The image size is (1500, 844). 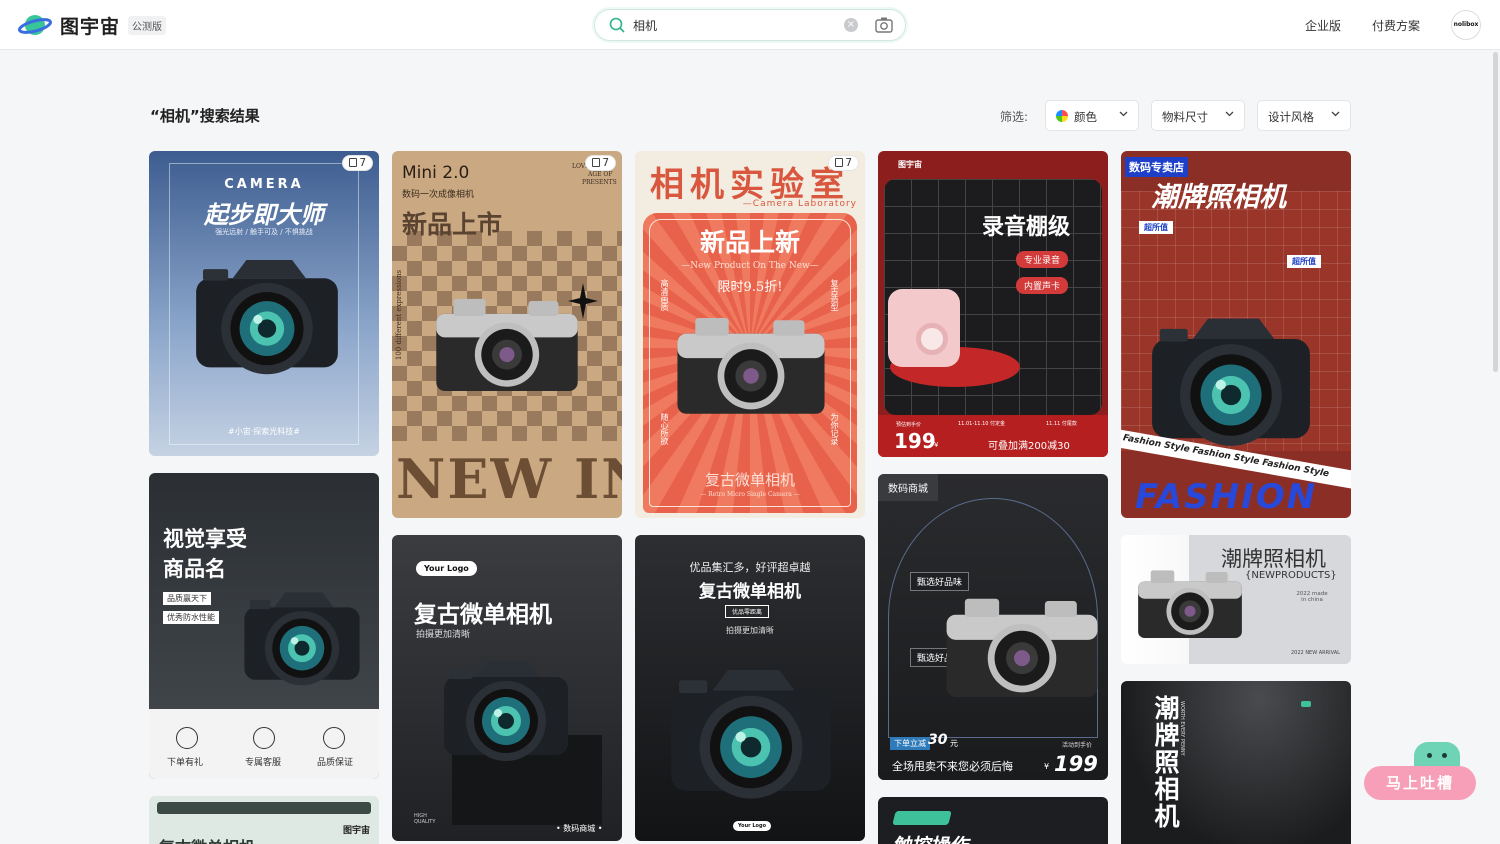 What do you see at coordinates (438, 195) in the screenshot?
I see `card-subtitle: 数码一次成像相机` at bounding box center [438, 195].